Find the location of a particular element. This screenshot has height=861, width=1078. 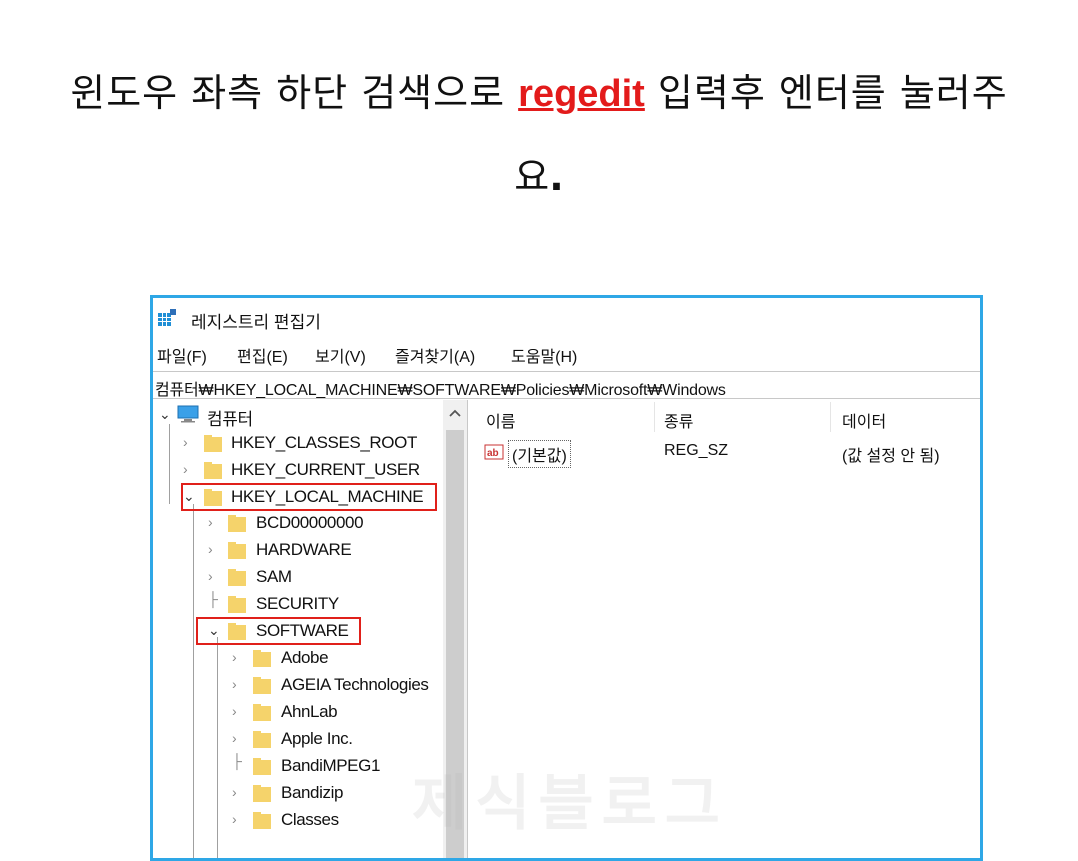

instruction-before: 윈도우 좌측 하단 검색으로 is located at coordinates (294, 93).